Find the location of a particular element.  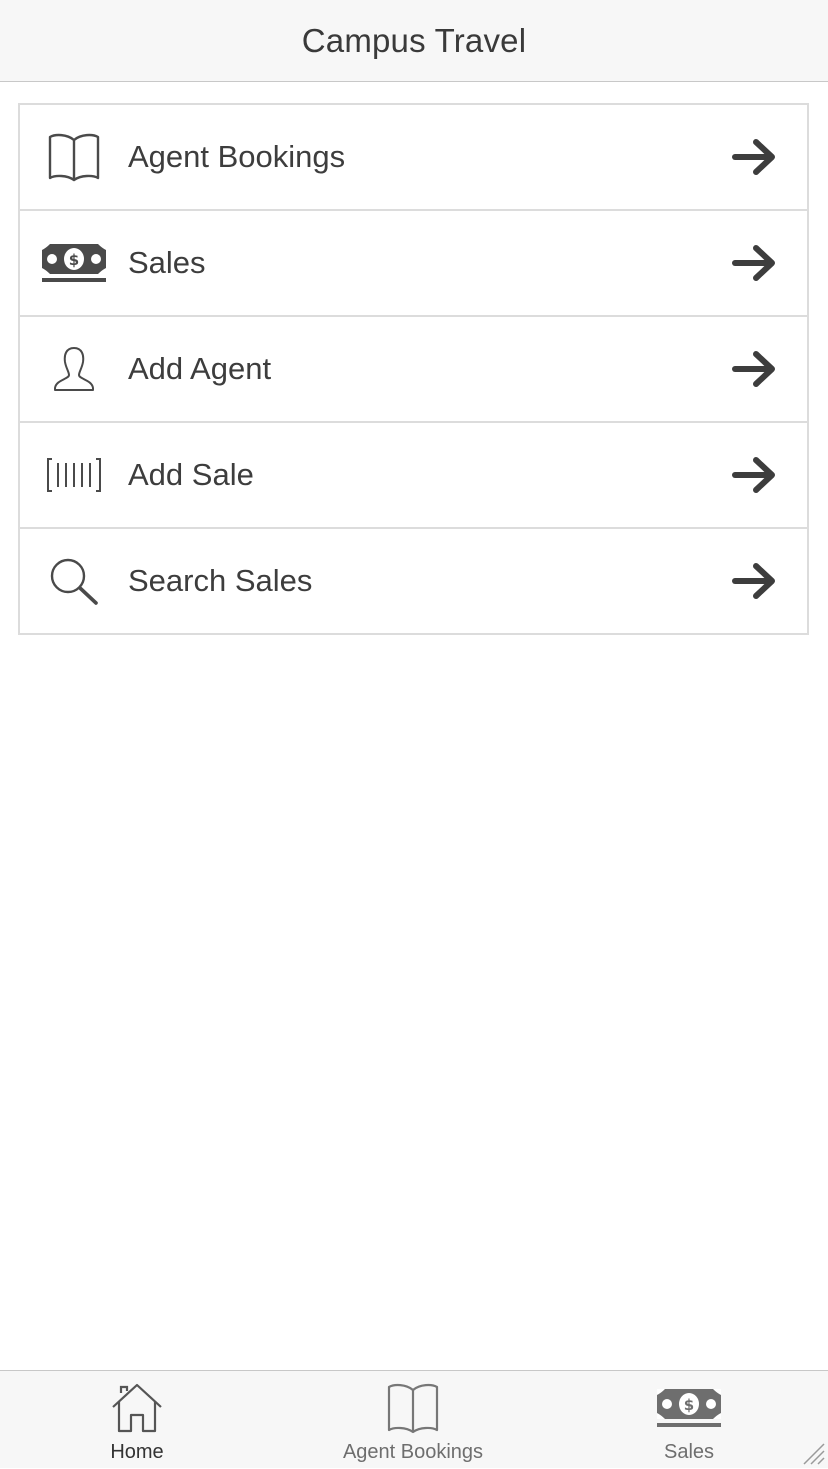

home-icon is located at coordinates (137, 1408).